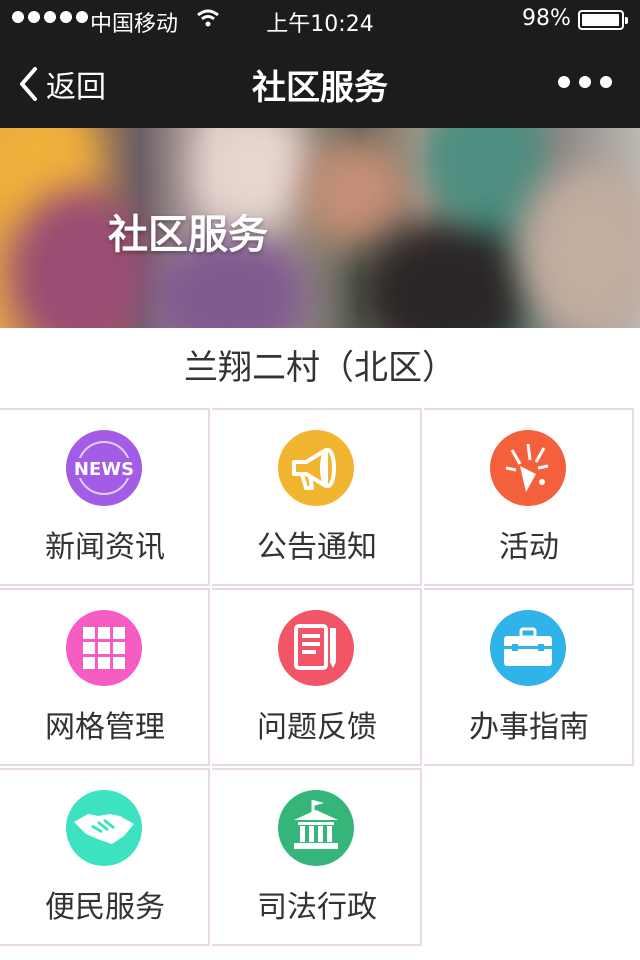  I want to click on tile-convenience-services: 便民服务, so click(105, 857).